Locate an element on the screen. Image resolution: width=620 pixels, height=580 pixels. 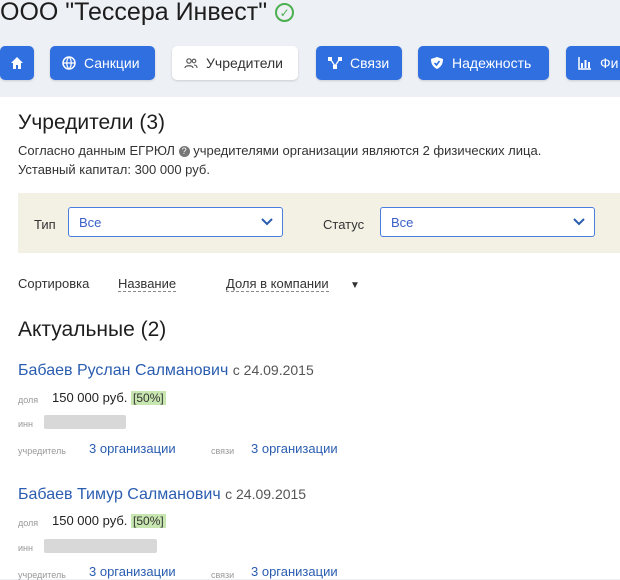
company-title: ООО "Тессера Инвест" ✓ is located at coordinates (147, 13).